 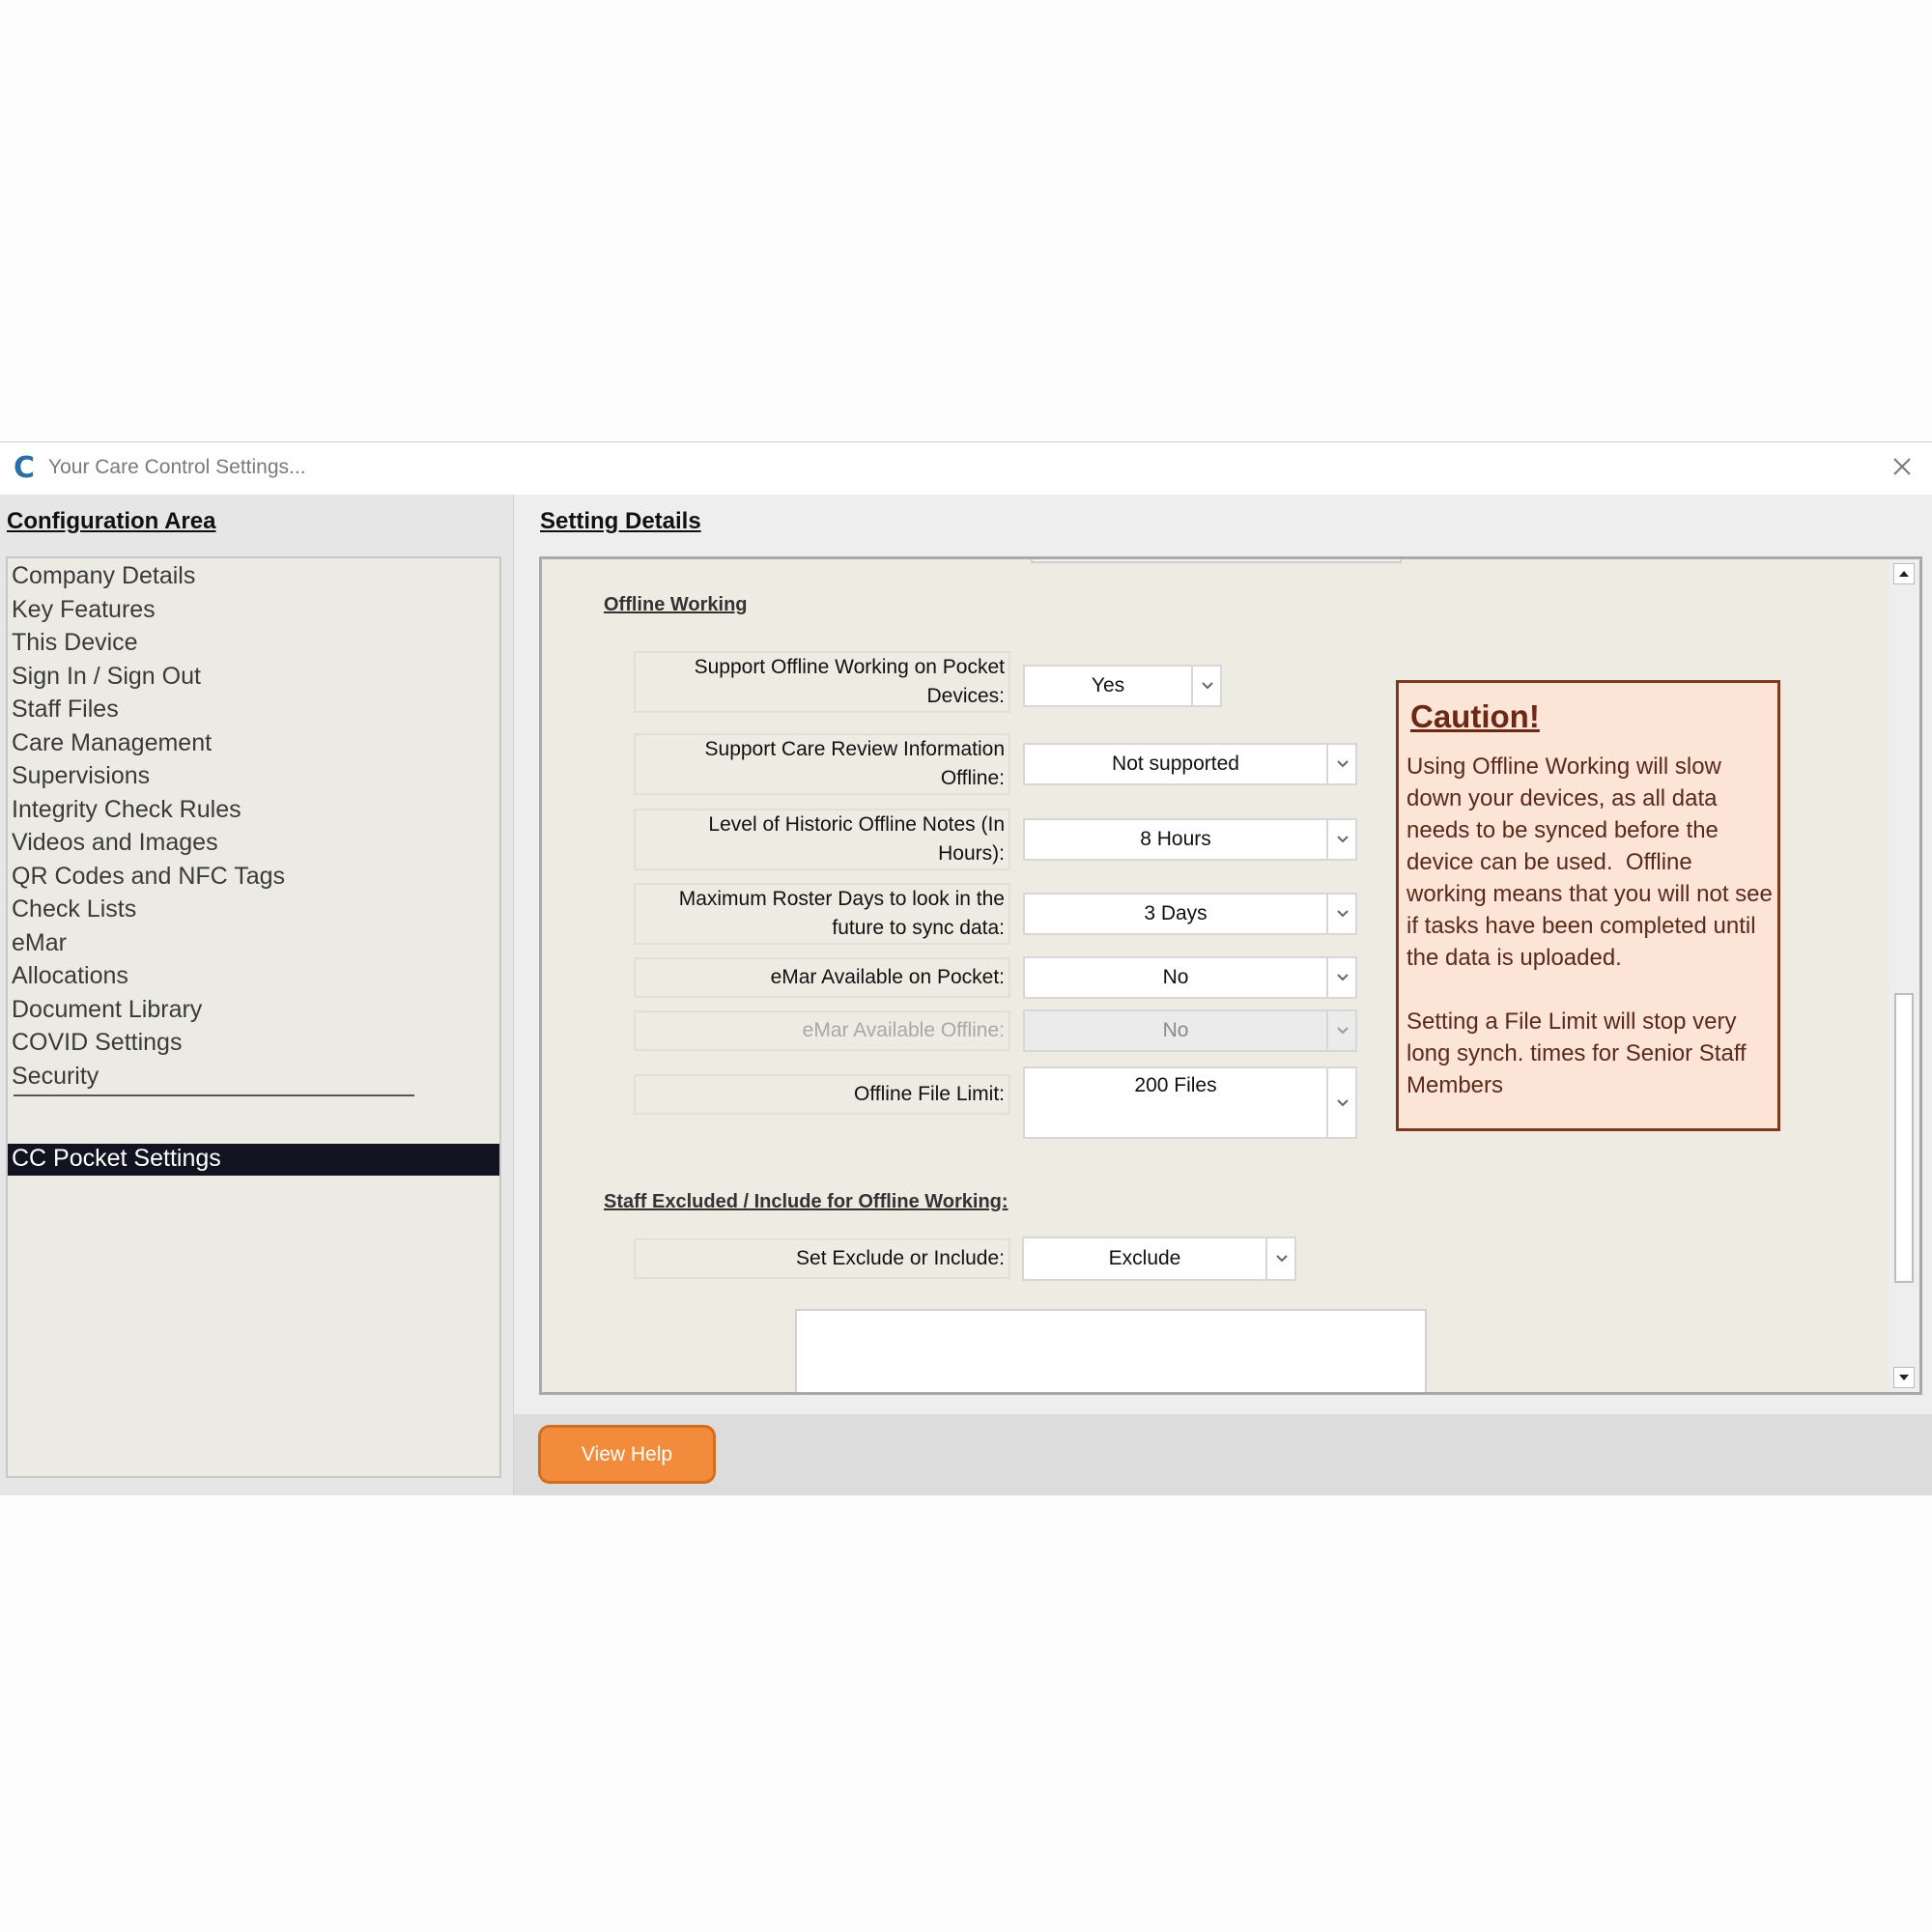 I want to click on scroll-down-icon, so click(x=1904, y=1377).